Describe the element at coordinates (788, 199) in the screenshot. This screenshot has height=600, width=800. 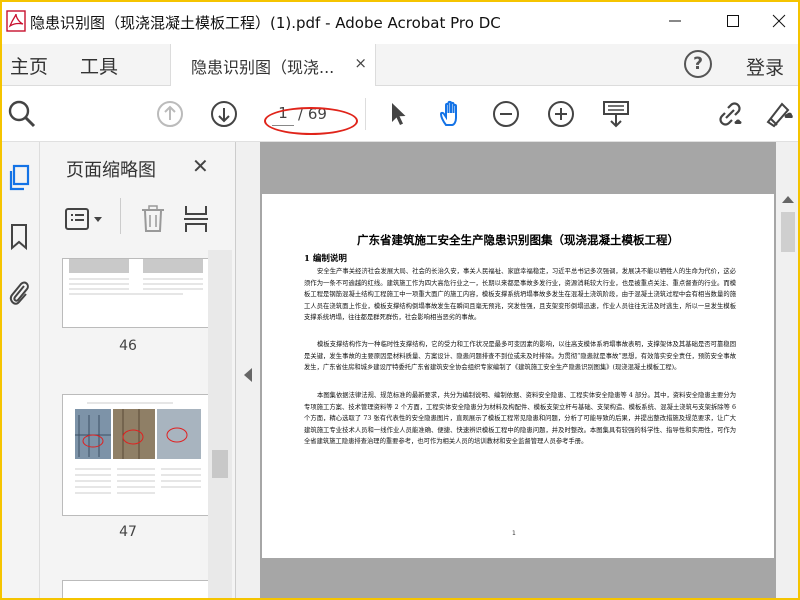
I see `scroll-up-arrow-icon` at that location.